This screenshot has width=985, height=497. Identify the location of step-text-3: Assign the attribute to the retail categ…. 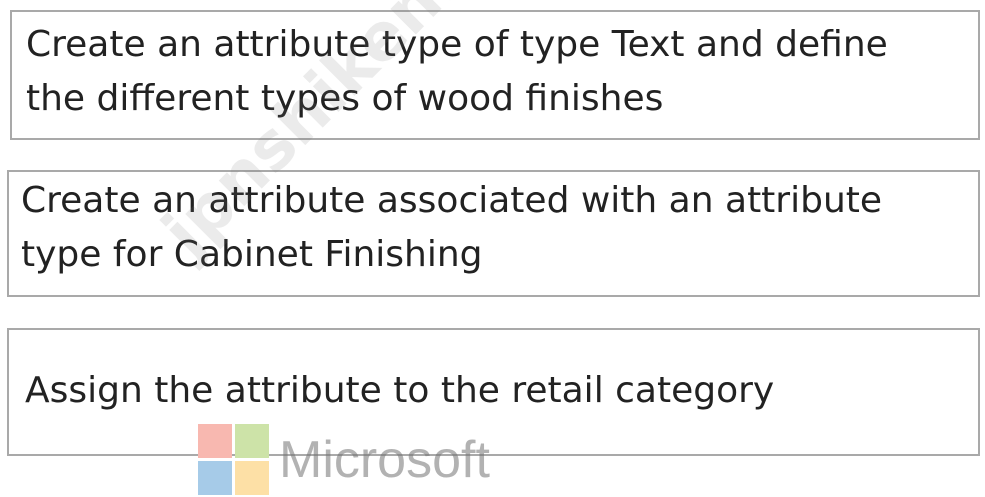
(400, 390).